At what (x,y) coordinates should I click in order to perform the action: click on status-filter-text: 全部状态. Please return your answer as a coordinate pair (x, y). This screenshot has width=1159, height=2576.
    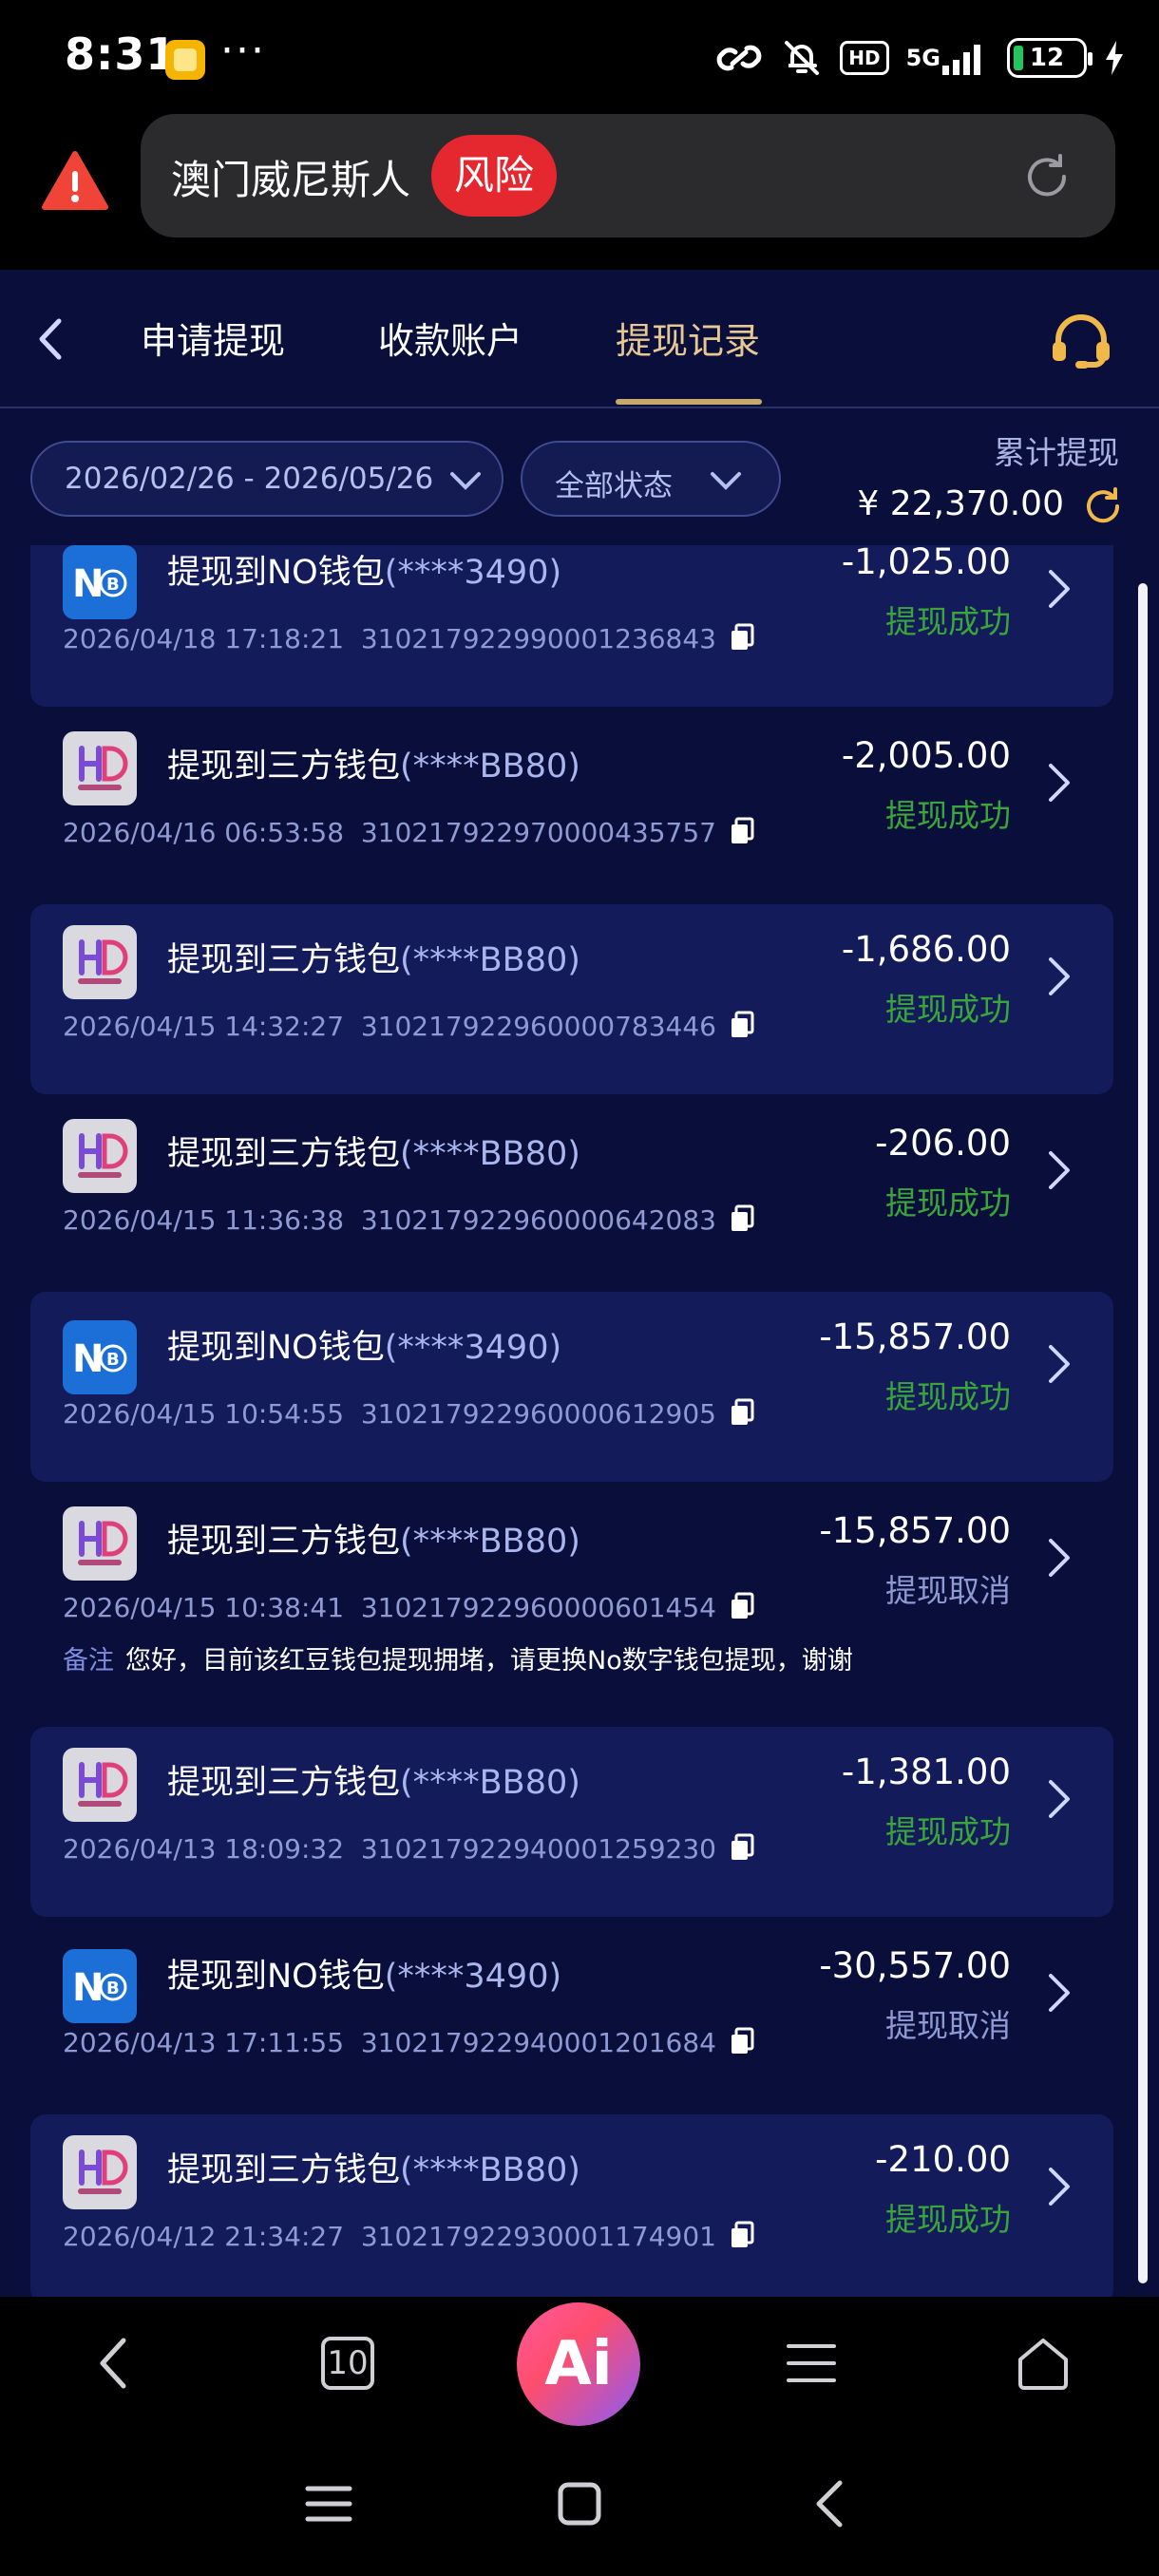
    Looking at the image, I should click on (614, 486).